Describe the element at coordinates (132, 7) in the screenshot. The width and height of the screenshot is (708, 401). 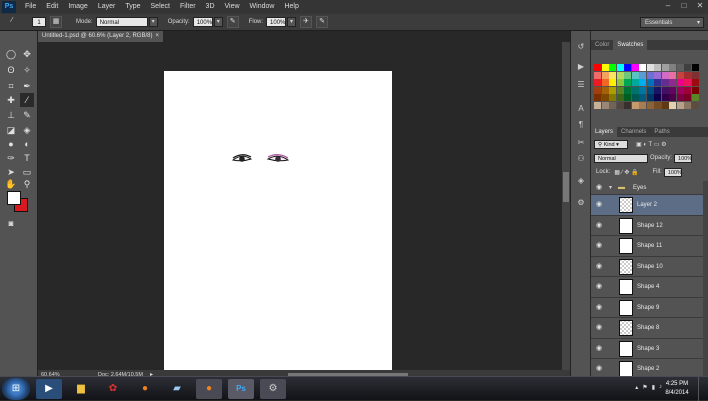
I see `menu-type: Type` at that location.